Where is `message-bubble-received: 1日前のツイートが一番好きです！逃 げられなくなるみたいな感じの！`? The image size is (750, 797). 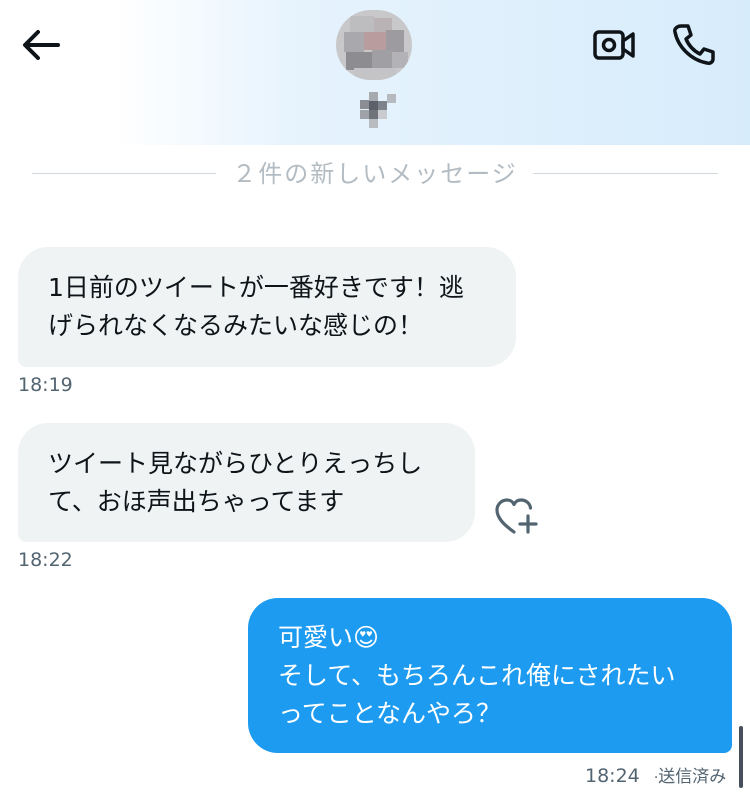 message-bubble-received: 1日前のツイートが一番好きです！逃 げられなくなるみたいな感じの！ is located at coordinates (267, 307).